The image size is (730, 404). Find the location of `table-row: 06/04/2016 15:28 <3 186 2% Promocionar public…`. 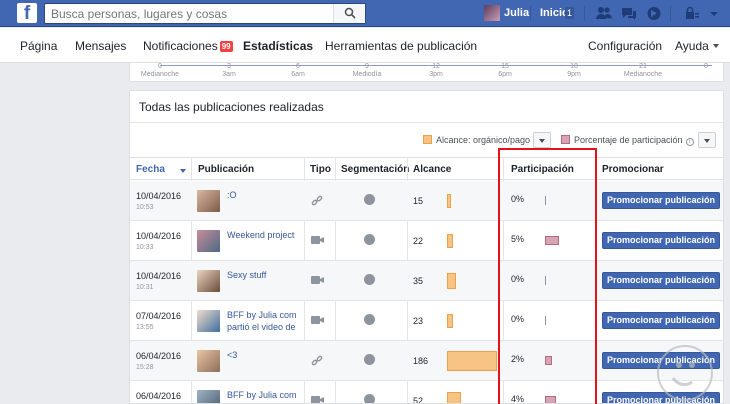

table-row: 06/04/2016 15:28 <3 186 2% Promocionar public… is located at coordinates (426, 361).